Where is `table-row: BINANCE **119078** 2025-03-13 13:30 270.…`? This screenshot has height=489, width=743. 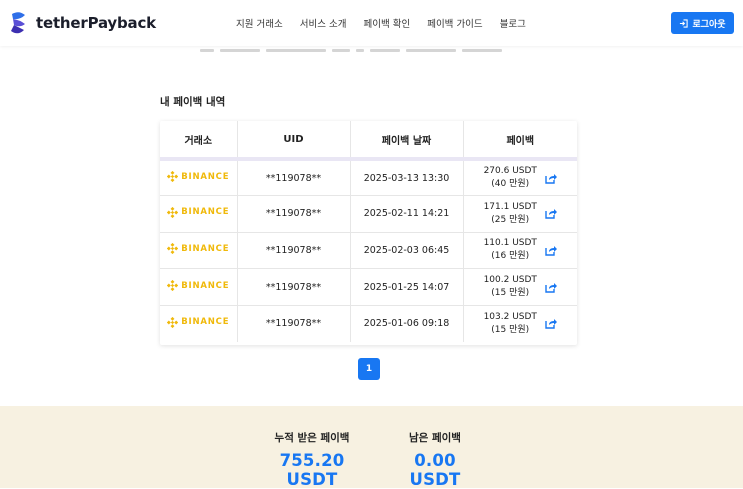
table-row: BINANCE **119078** 2025-03-13 13:30 270.… is located at coordinates (368, 178).